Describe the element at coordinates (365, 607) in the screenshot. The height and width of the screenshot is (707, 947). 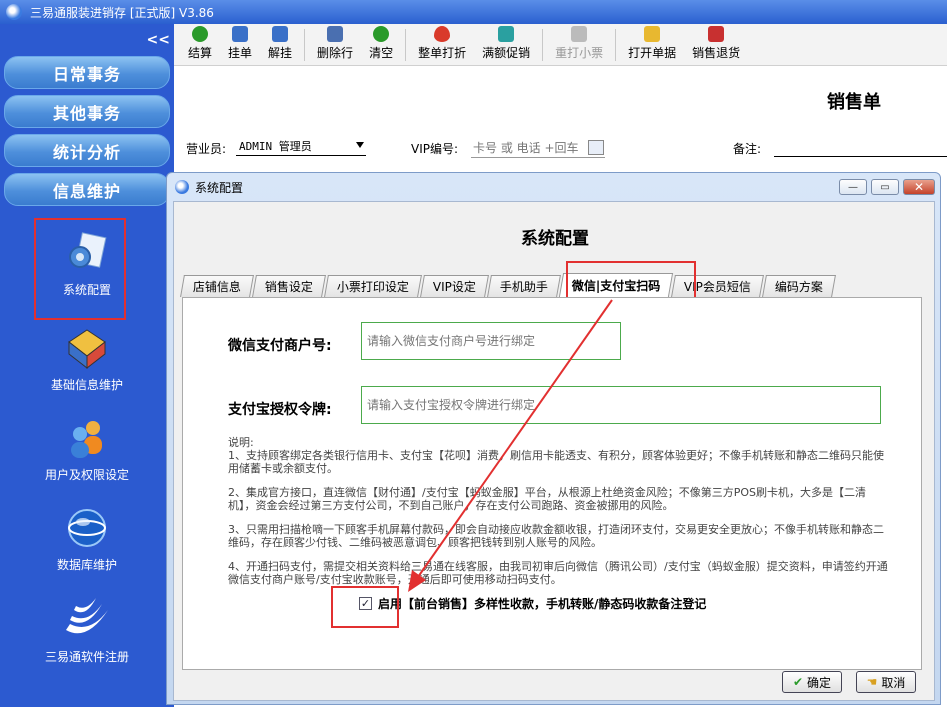
I see `checkbox-highlight-box` at that location.